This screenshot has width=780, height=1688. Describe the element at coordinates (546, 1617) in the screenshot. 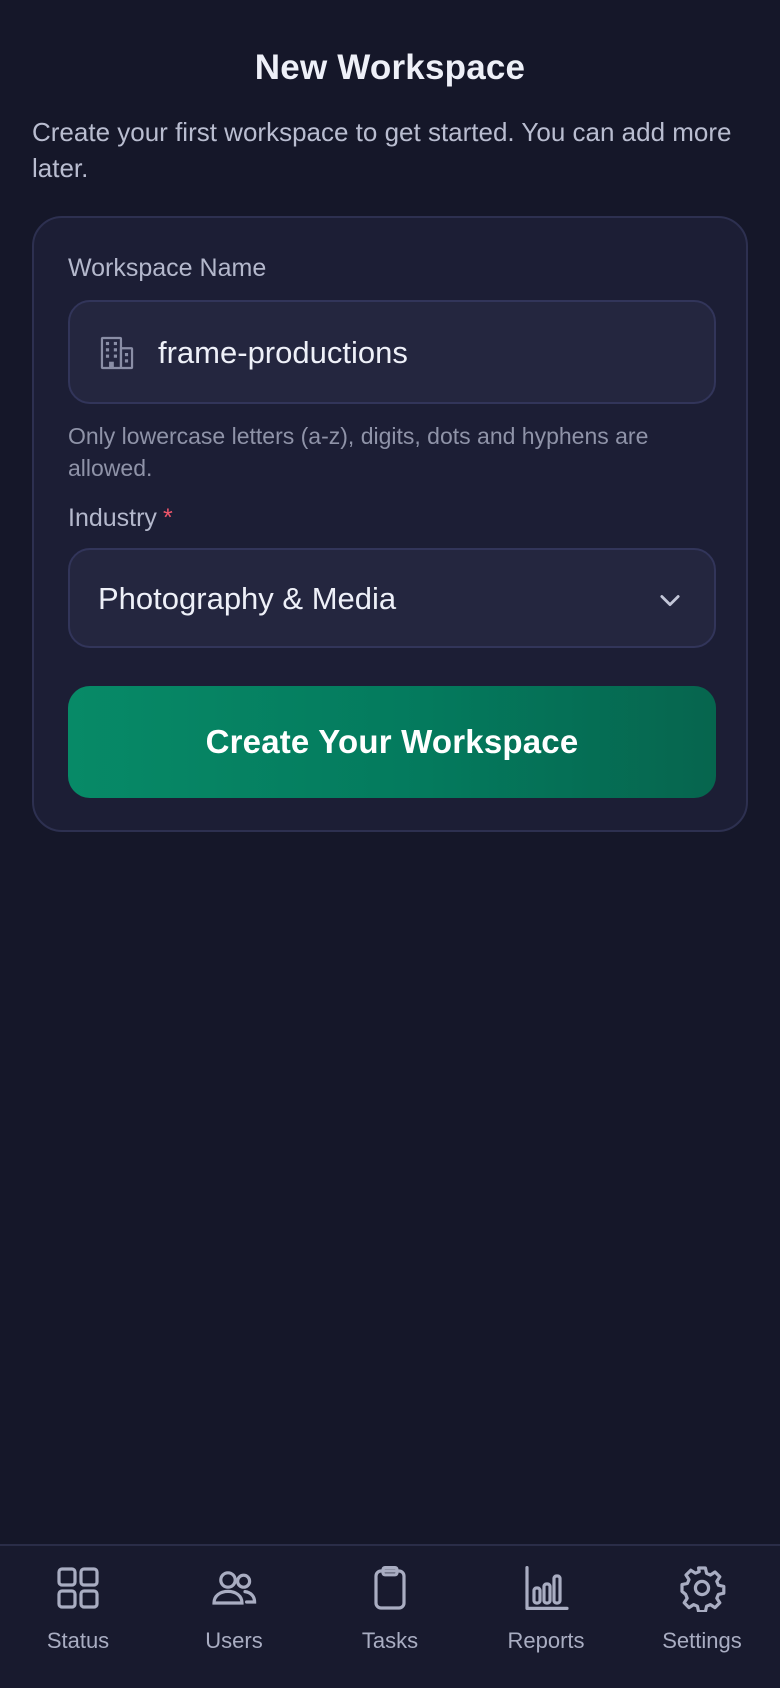

I see `nav-item-reports: Reports` at that location.